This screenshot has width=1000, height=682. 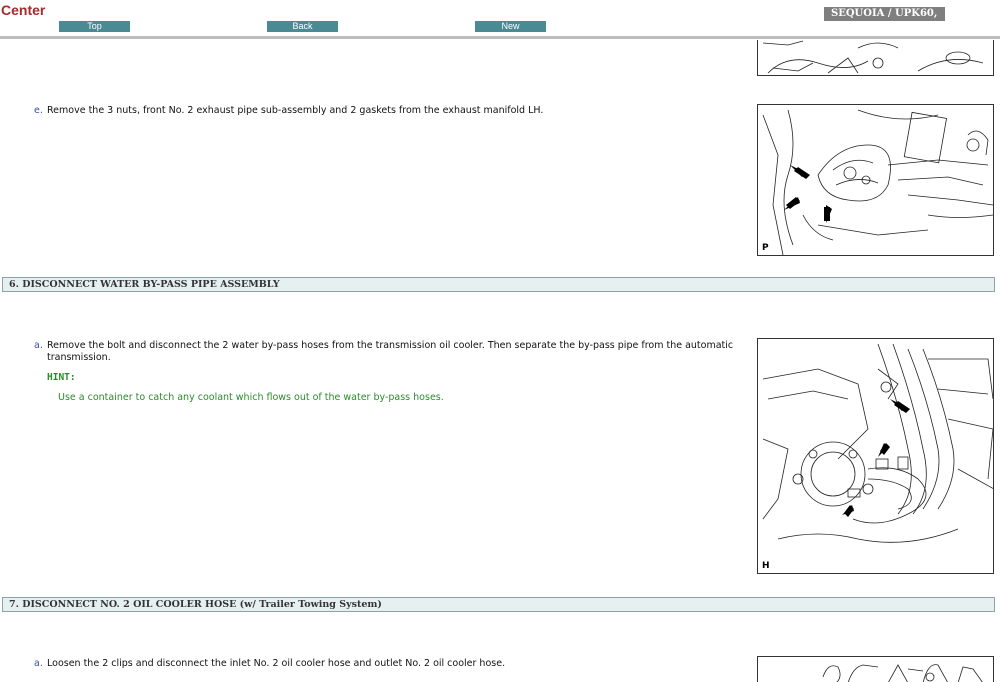 What do you see at coordinates (875, 180) in the screenshot?
I see `exhaust-pipe-illustration: P` at bounding box center [875, 180].